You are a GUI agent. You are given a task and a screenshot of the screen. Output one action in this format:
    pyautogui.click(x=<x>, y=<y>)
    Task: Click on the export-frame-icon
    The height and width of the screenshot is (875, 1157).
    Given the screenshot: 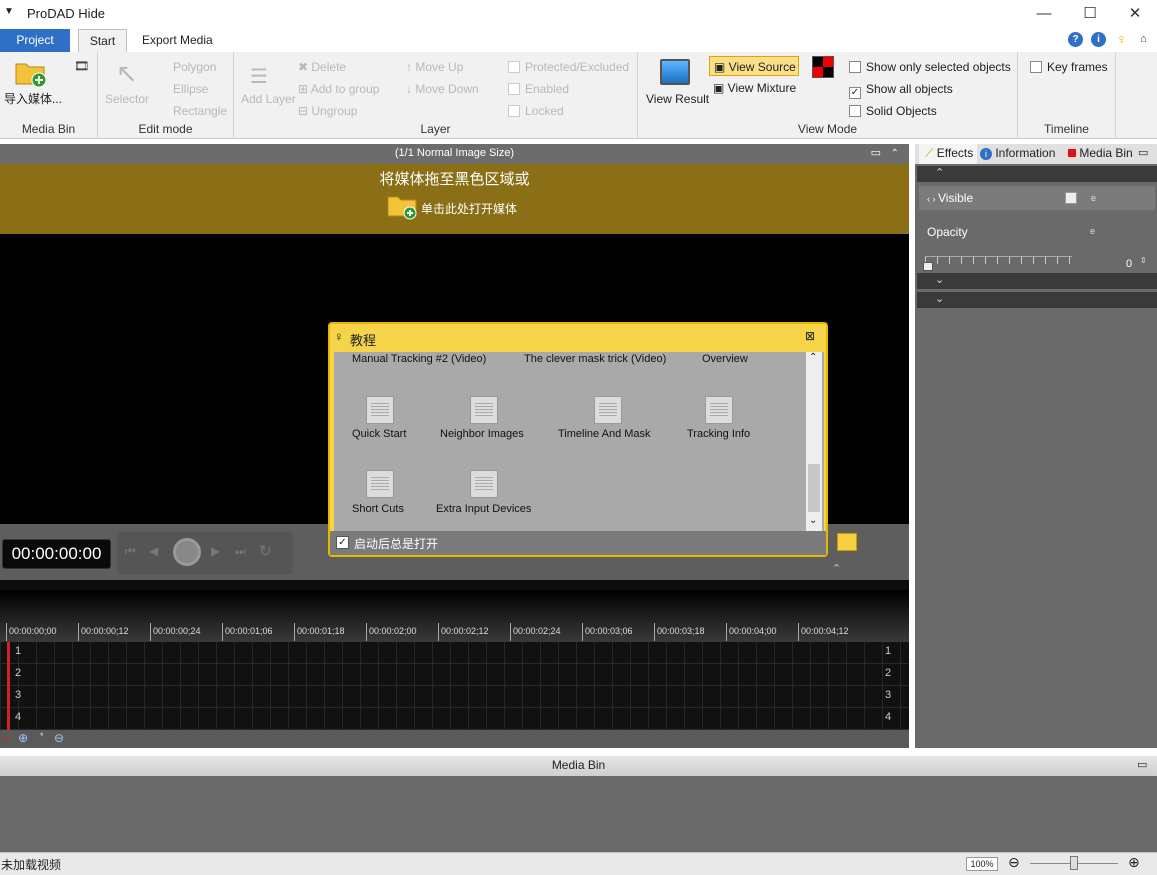 What is the action you would take?
    pyautogui.click(x=847, y=542)
    